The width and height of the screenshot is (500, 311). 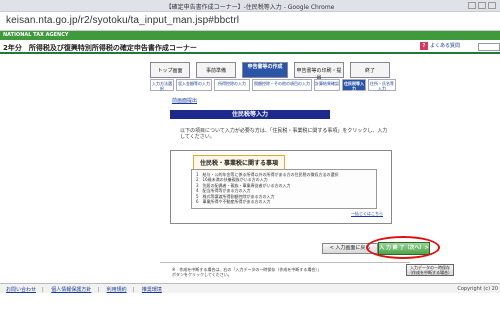 I want to click on faq-link: ? よくある質問, so click(x=440, y=46).